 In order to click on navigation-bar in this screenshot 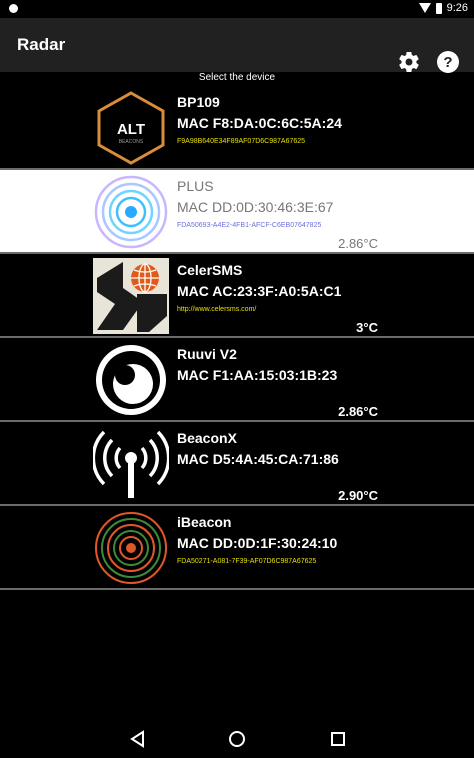, I will do `click(237, 739)`.